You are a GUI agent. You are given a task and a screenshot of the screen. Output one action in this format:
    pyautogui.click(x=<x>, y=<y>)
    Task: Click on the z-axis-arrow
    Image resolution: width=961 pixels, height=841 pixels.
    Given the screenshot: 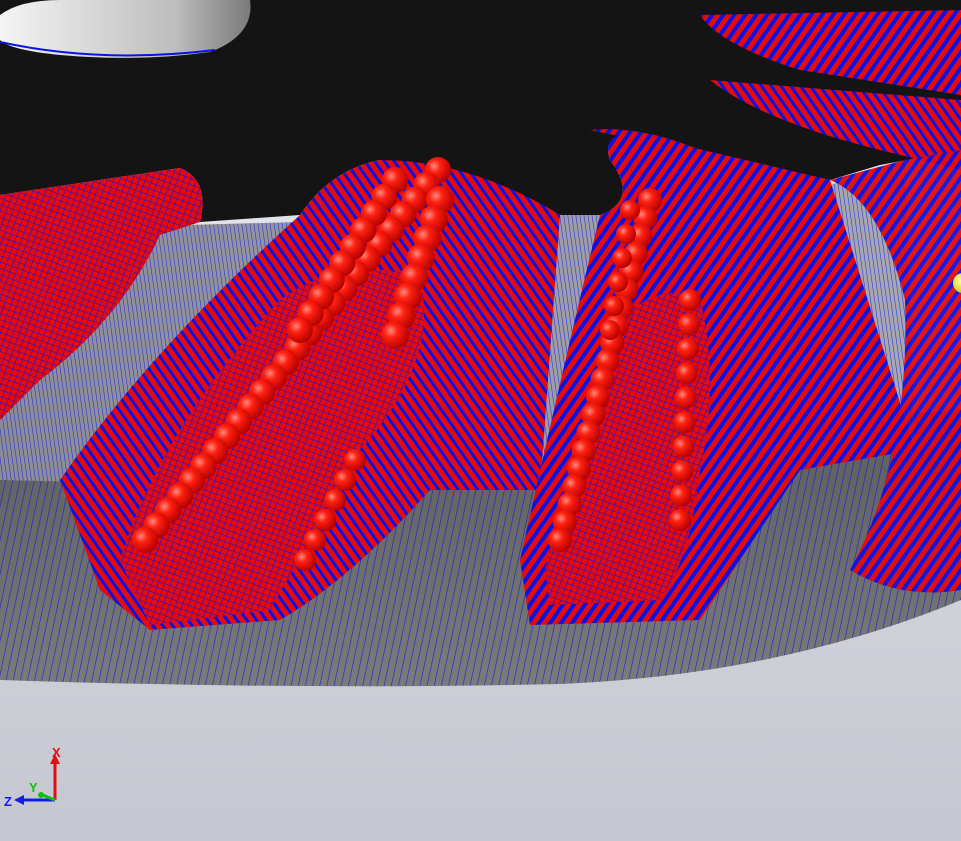 What is the action you would take?
    pyautogui.click(x=19, y=800)
    